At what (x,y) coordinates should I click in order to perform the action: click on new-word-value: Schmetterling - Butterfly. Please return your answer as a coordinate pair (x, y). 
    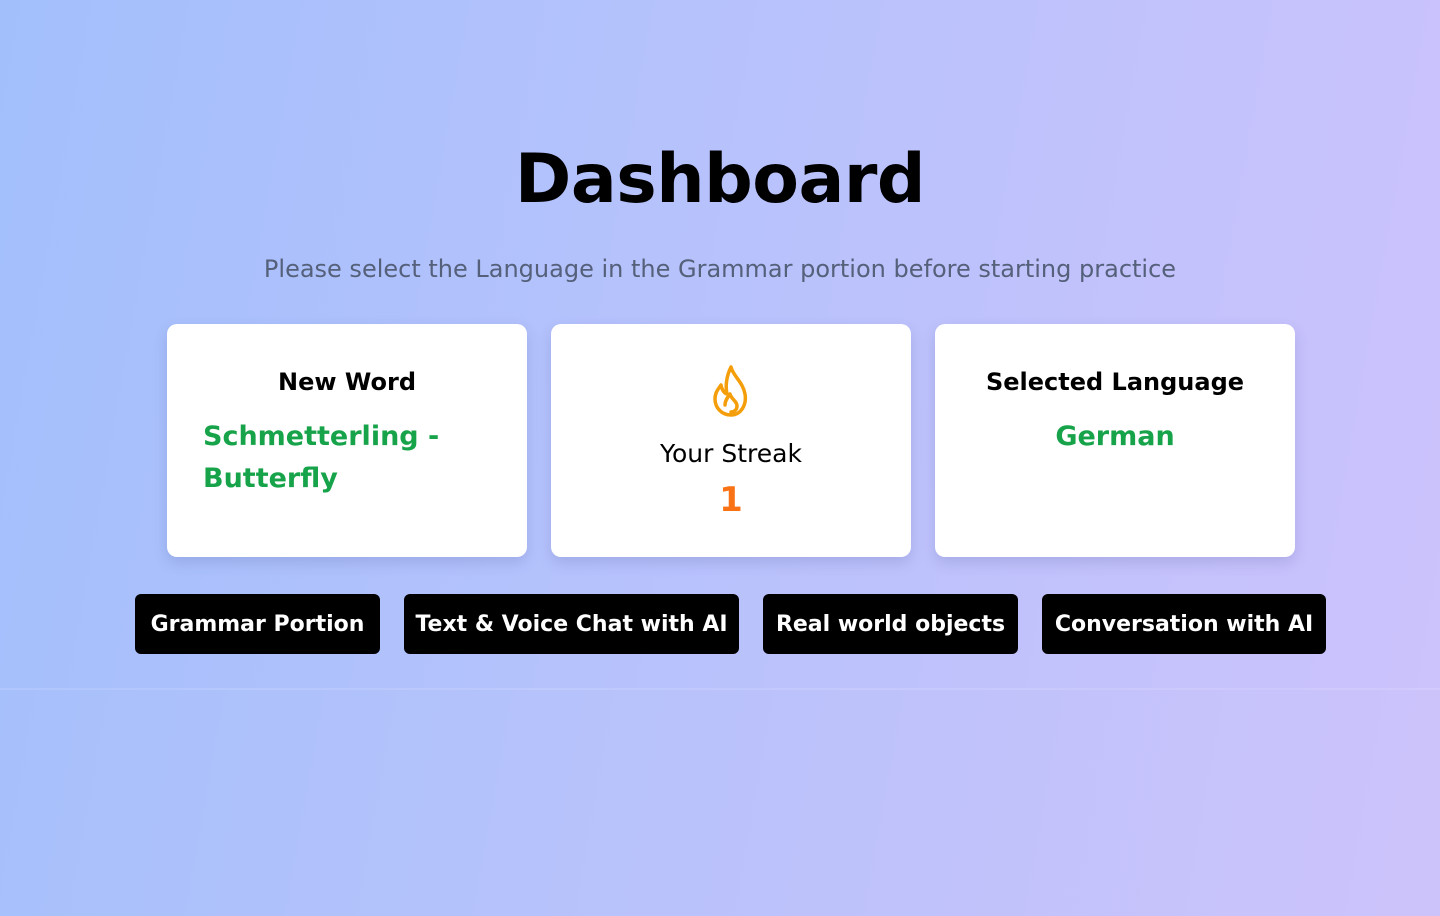
    Looking at the image, I should click on (321, 457).